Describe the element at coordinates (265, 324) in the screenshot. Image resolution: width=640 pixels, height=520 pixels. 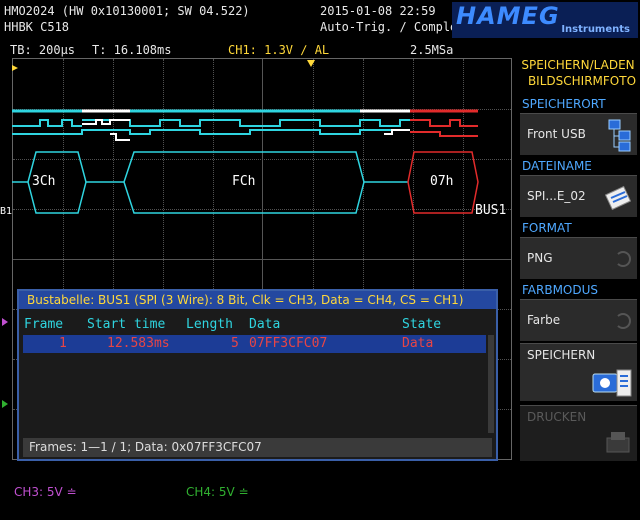
I see `col-data: Data` at that location.